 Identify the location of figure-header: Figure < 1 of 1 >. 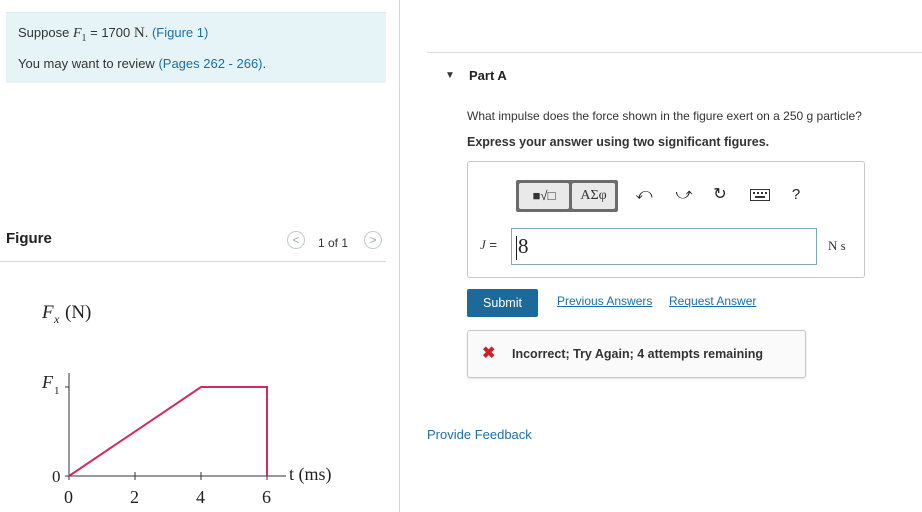
(193, 244).